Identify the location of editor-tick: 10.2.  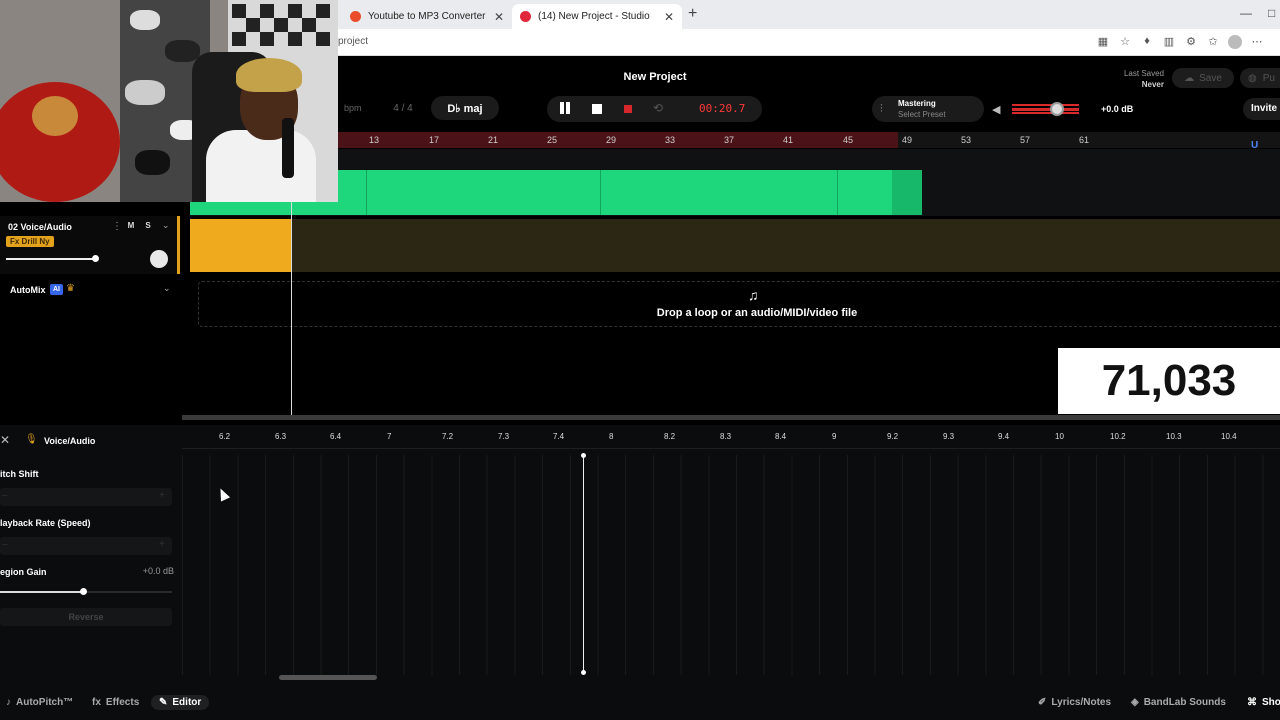
(1118, 436).